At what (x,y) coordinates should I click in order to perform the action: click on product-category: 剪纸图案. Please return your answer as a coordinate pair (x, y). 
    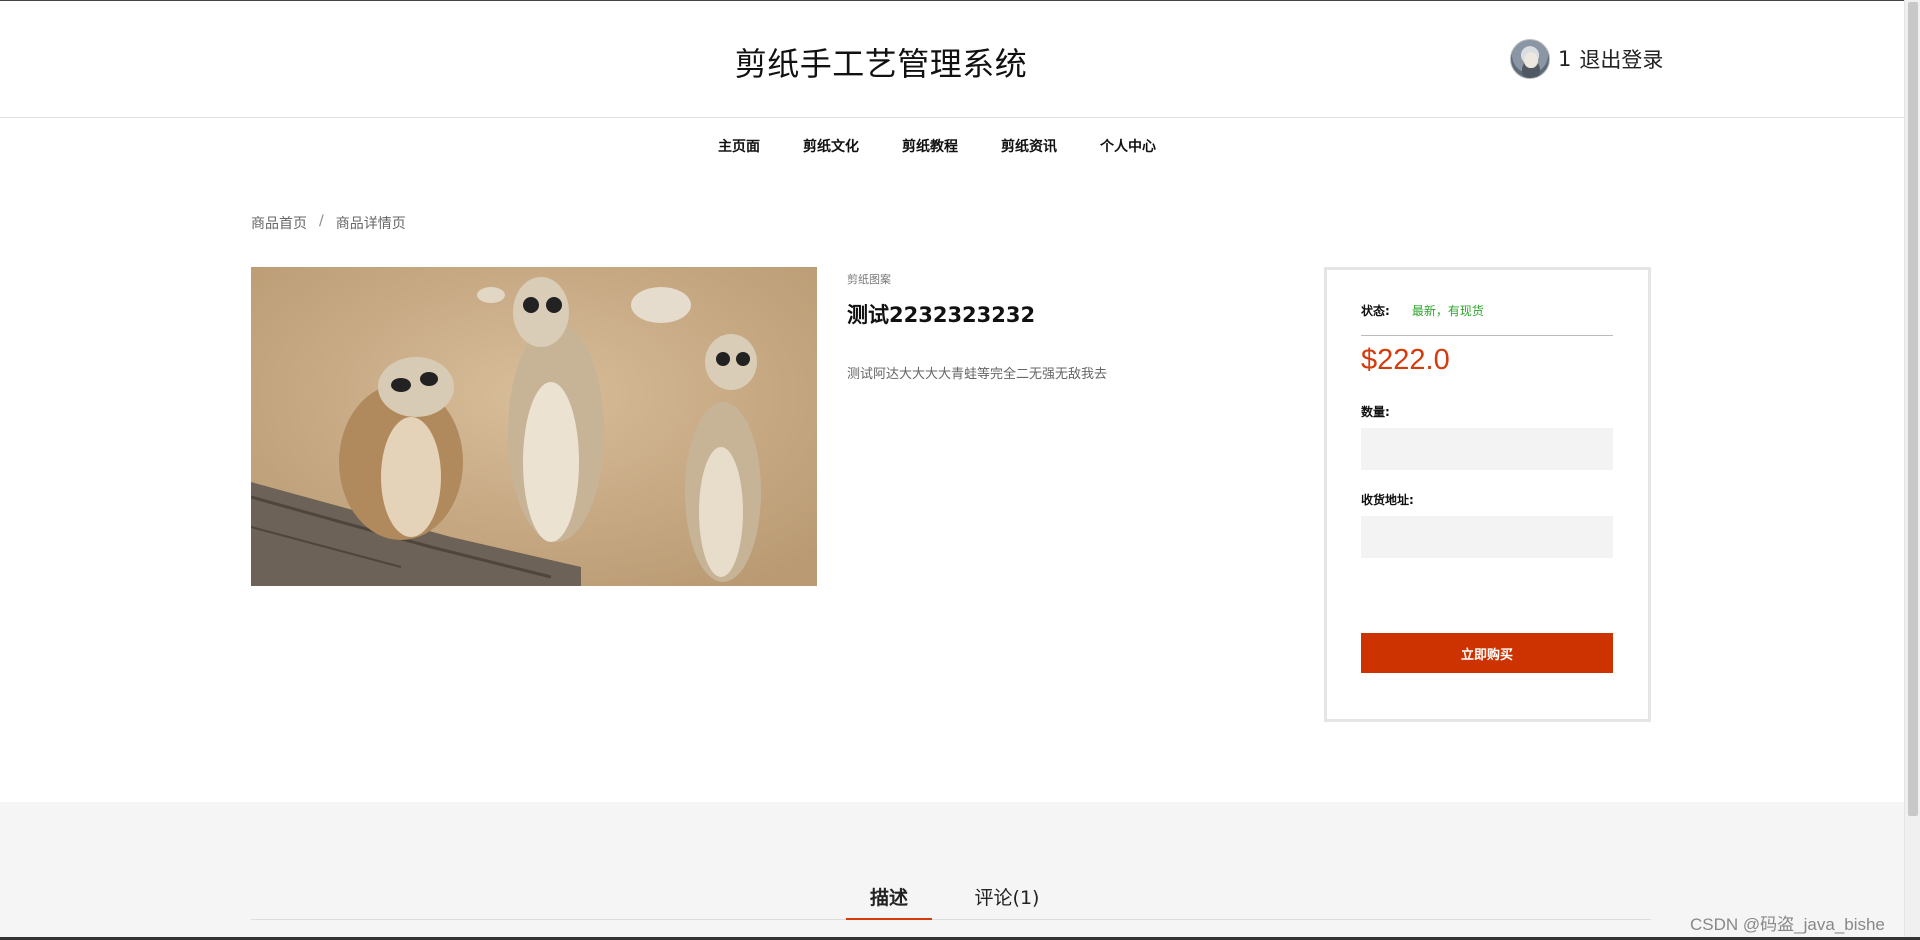
    Looking at the image, I should click on (869, 279).